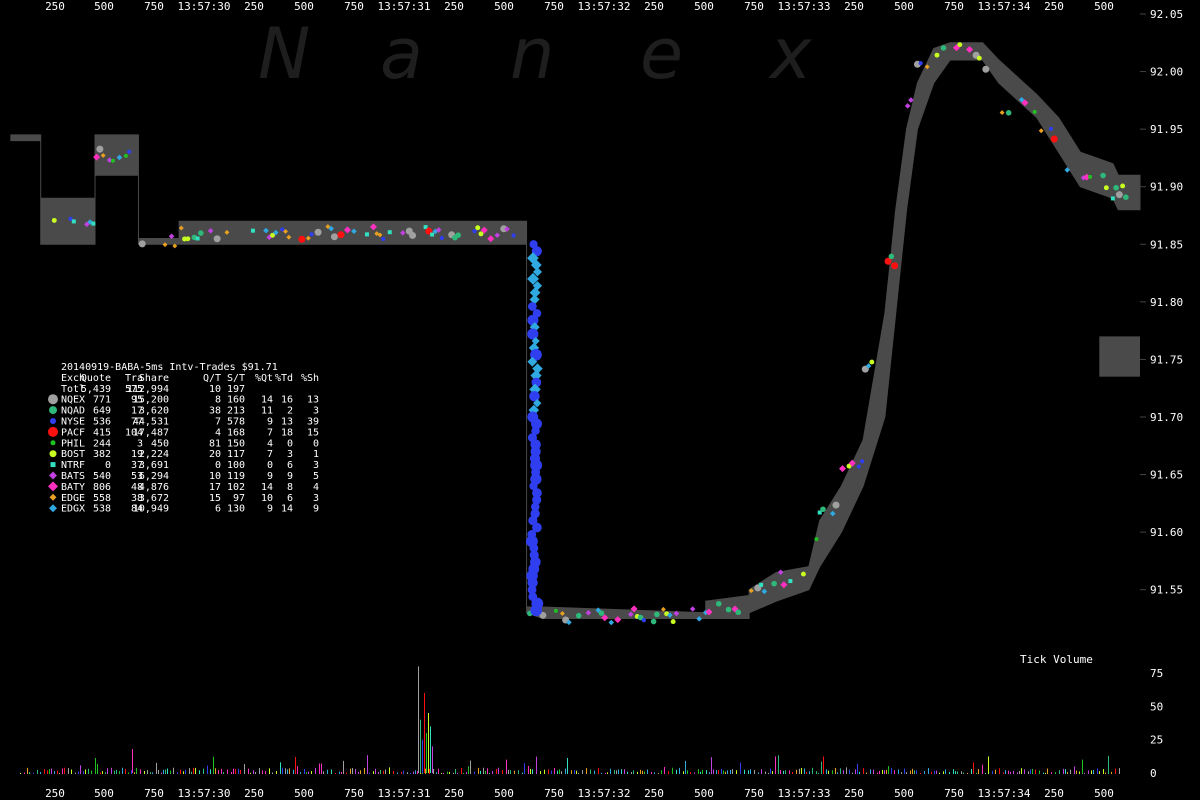 The image size is (1200, 800). I want to click on time-tick-label: 13:57:32, so click(604, 793).